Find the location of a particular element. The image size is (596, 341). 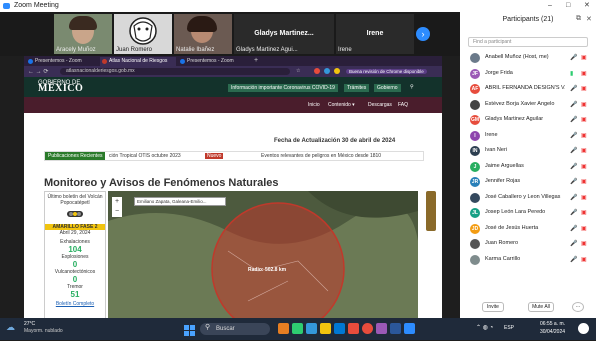

language-indicator: ESP is located at coordinates (509, 328).